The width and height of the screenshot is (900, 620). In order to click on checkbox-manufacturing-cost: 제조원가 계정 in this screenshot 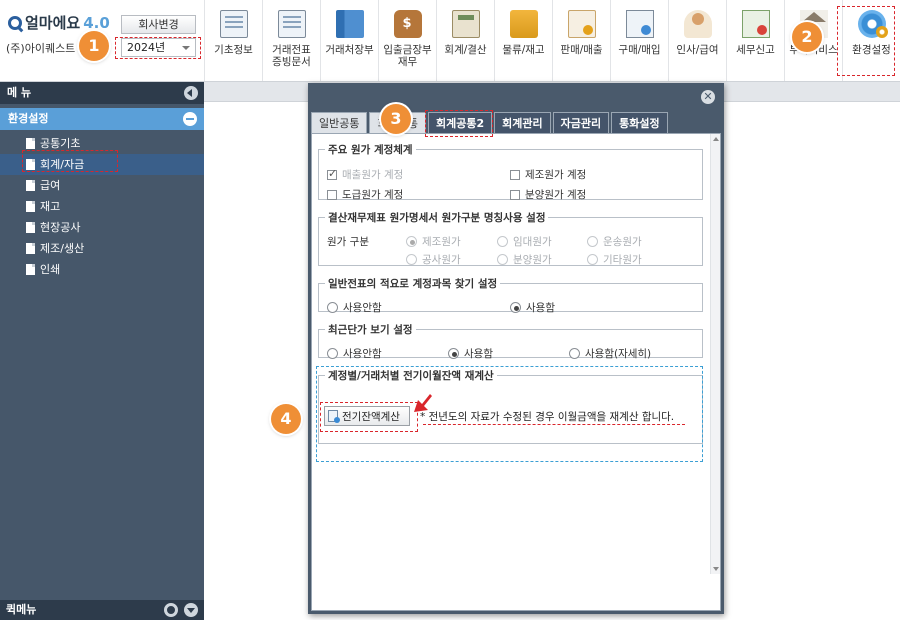, I will do `click(548, 174)`.